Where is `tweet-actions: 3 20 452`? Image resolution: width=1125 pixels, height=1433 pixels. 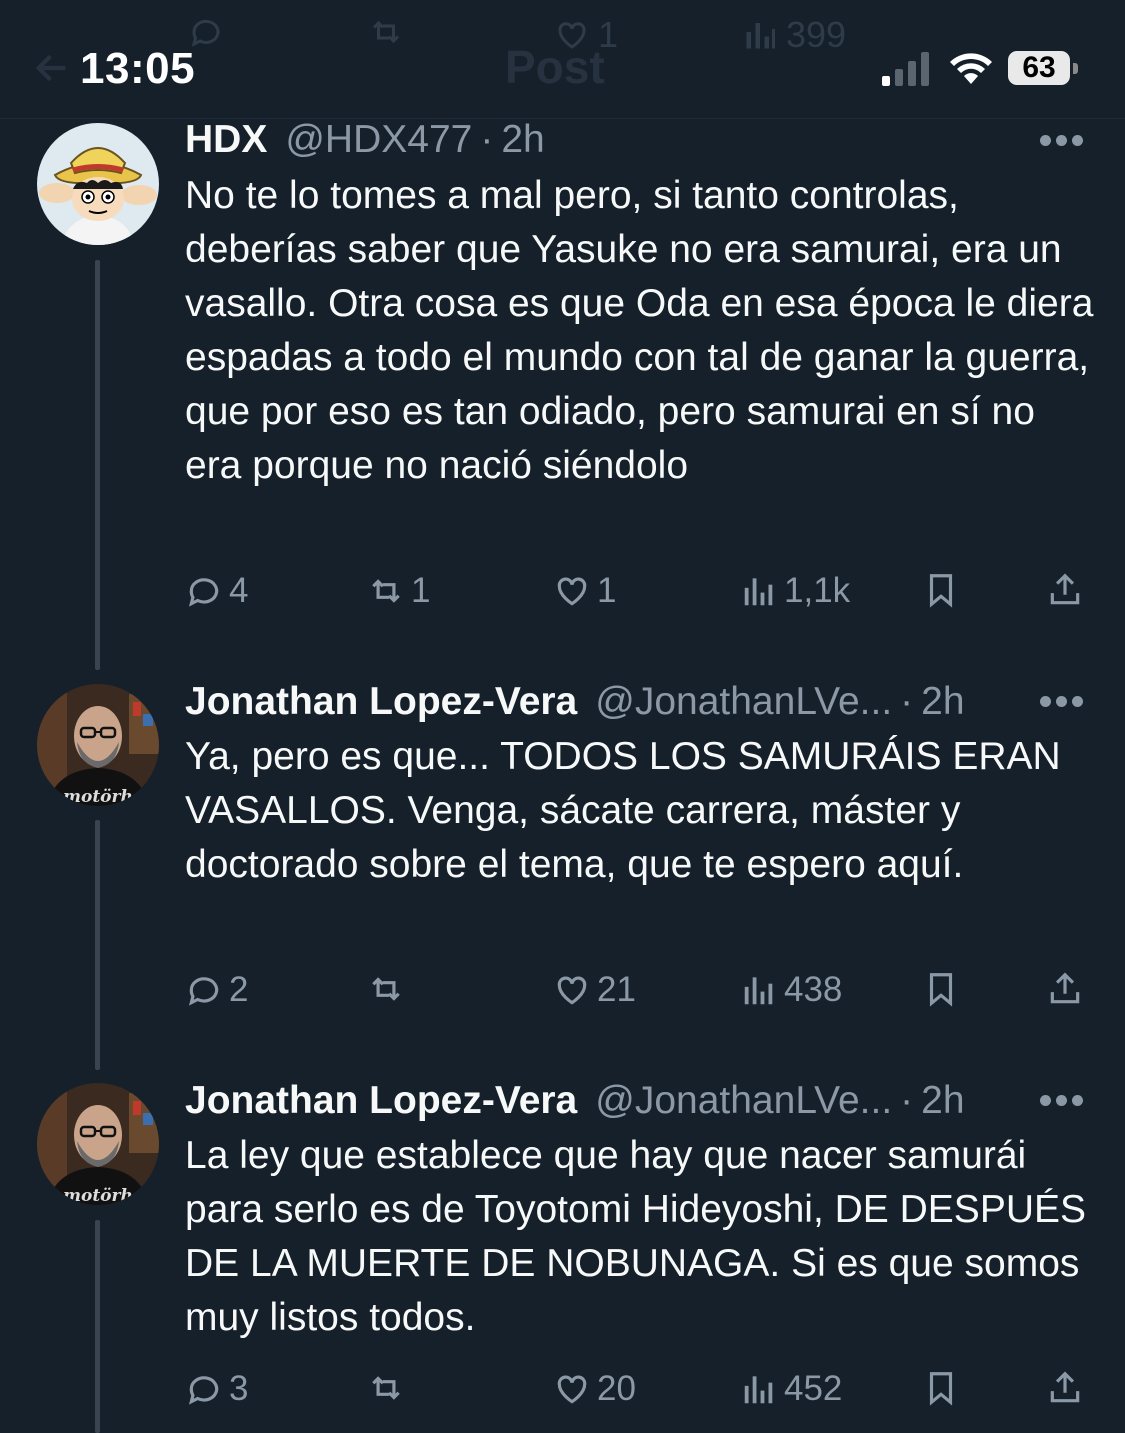
tweet-actions: 3 20 452 is located at coordinates (562, 1391).